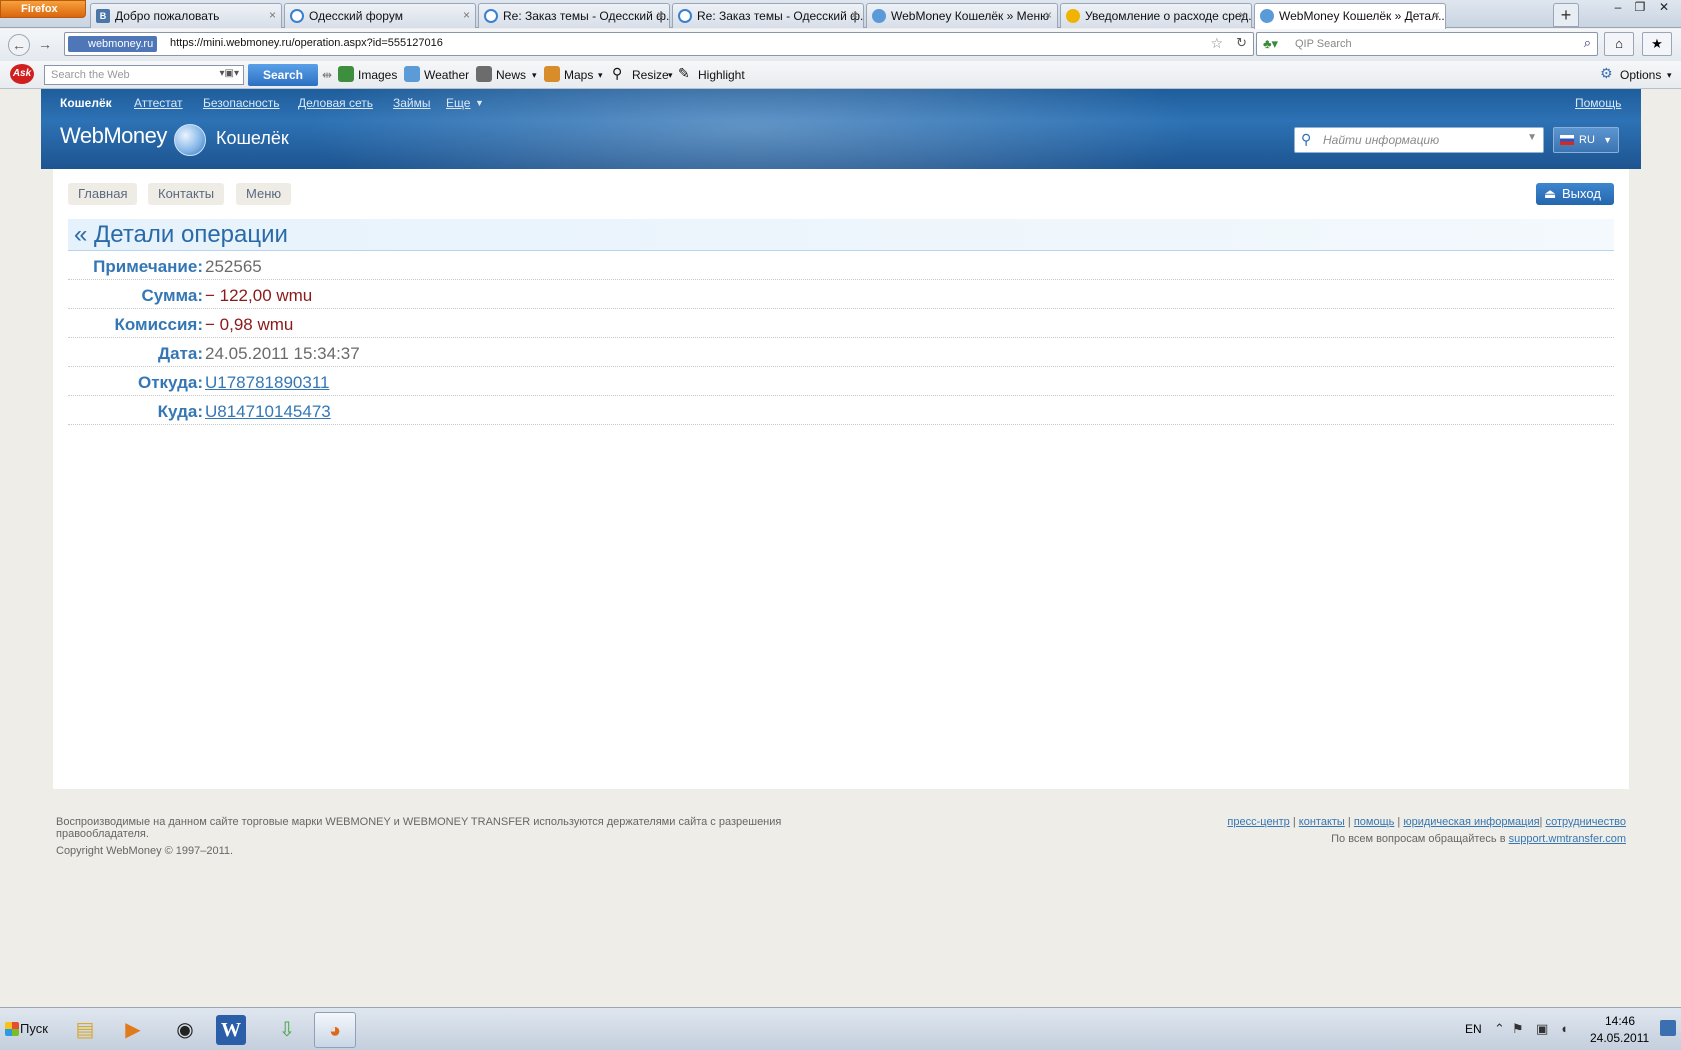 The image size is (1681, 1050). What do you see at coordinates (1618, 8) in the screenshot?
I see `minimize-icon: –` at bounding box center [1618, 8].